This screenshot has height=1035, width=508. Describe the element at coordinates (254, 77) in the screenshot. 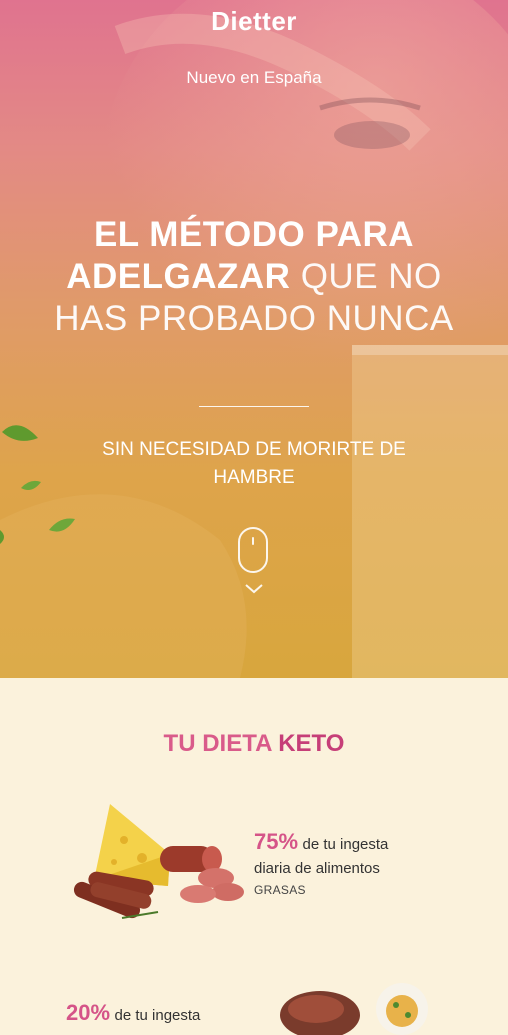

I see `tagline: Nuevo en España` at that location.